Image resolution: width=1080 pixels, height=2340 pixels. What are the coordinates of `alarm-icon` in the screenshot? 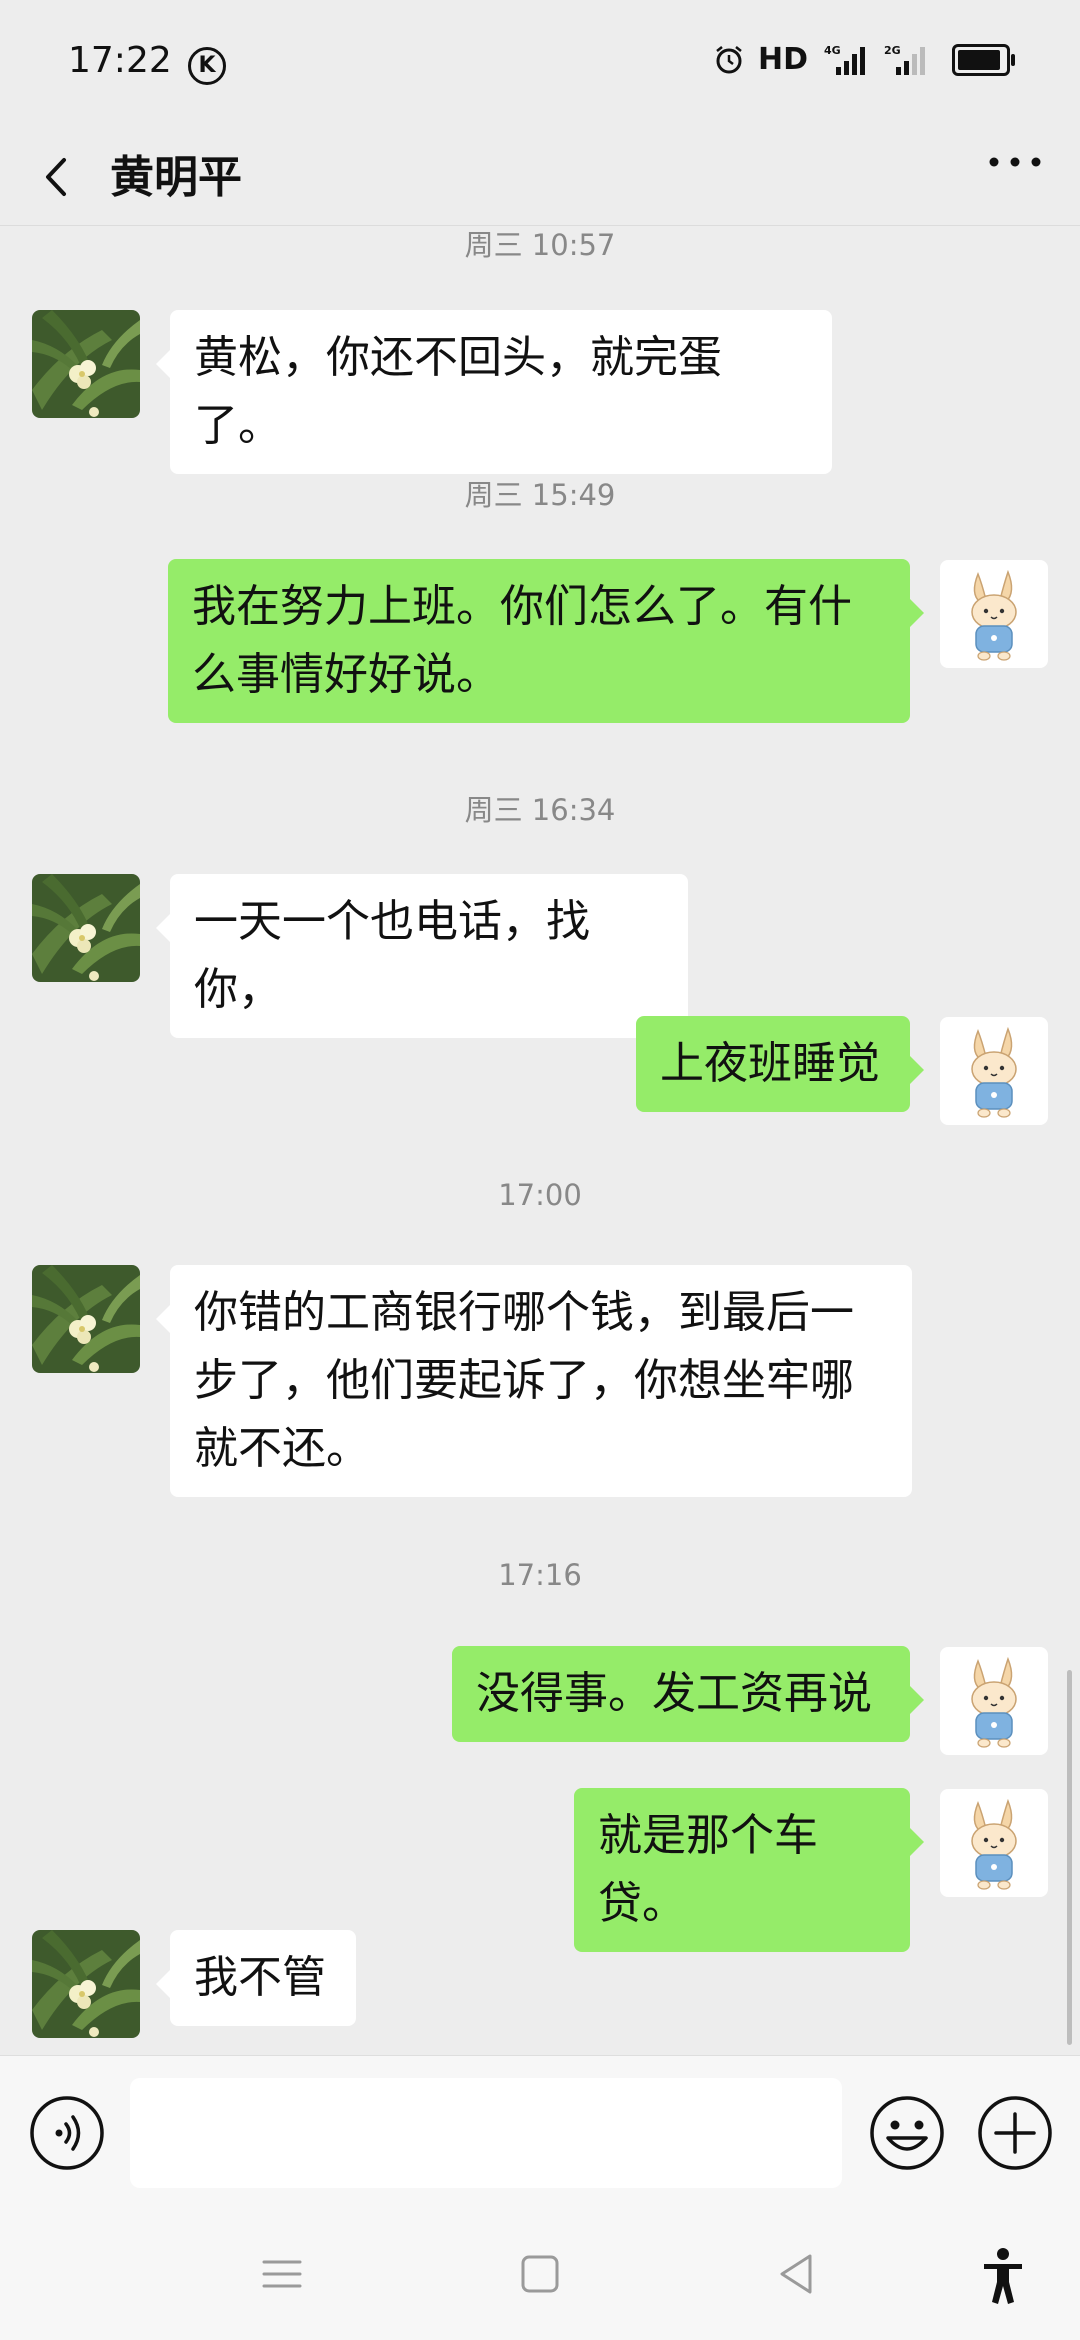 It's located at (729, 59).